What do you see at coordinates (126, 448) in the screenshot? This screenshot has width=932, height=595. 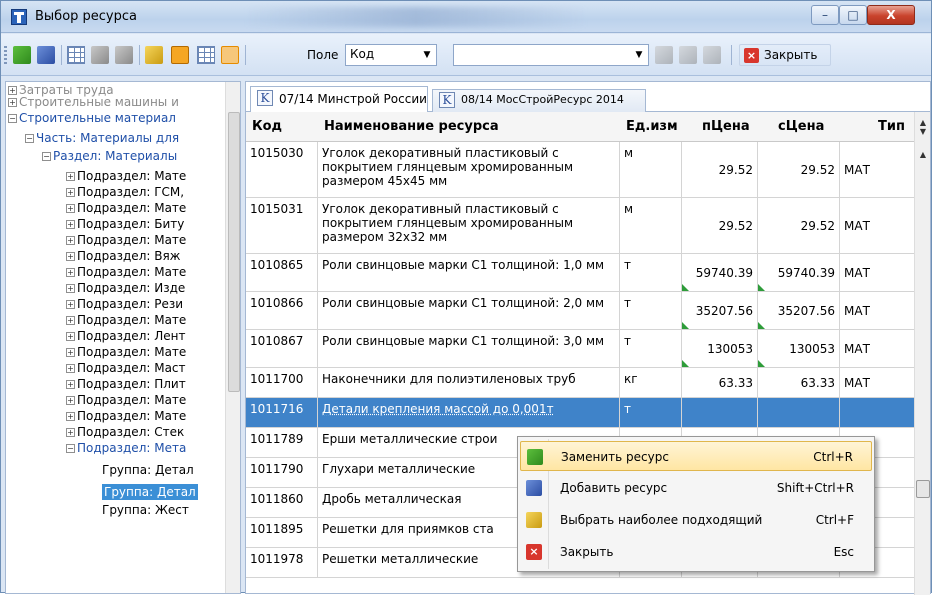 I see `tree-item: − Подраздел: Мета` at bounding box center [126, 448].